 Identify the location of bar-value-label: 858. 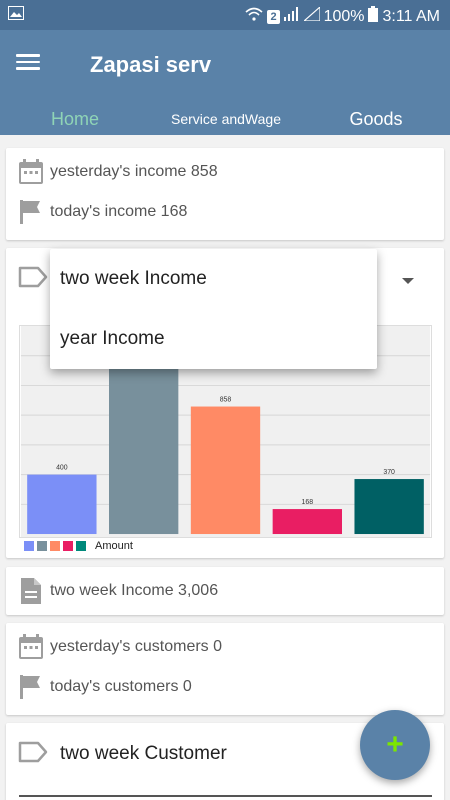
(226, 400).